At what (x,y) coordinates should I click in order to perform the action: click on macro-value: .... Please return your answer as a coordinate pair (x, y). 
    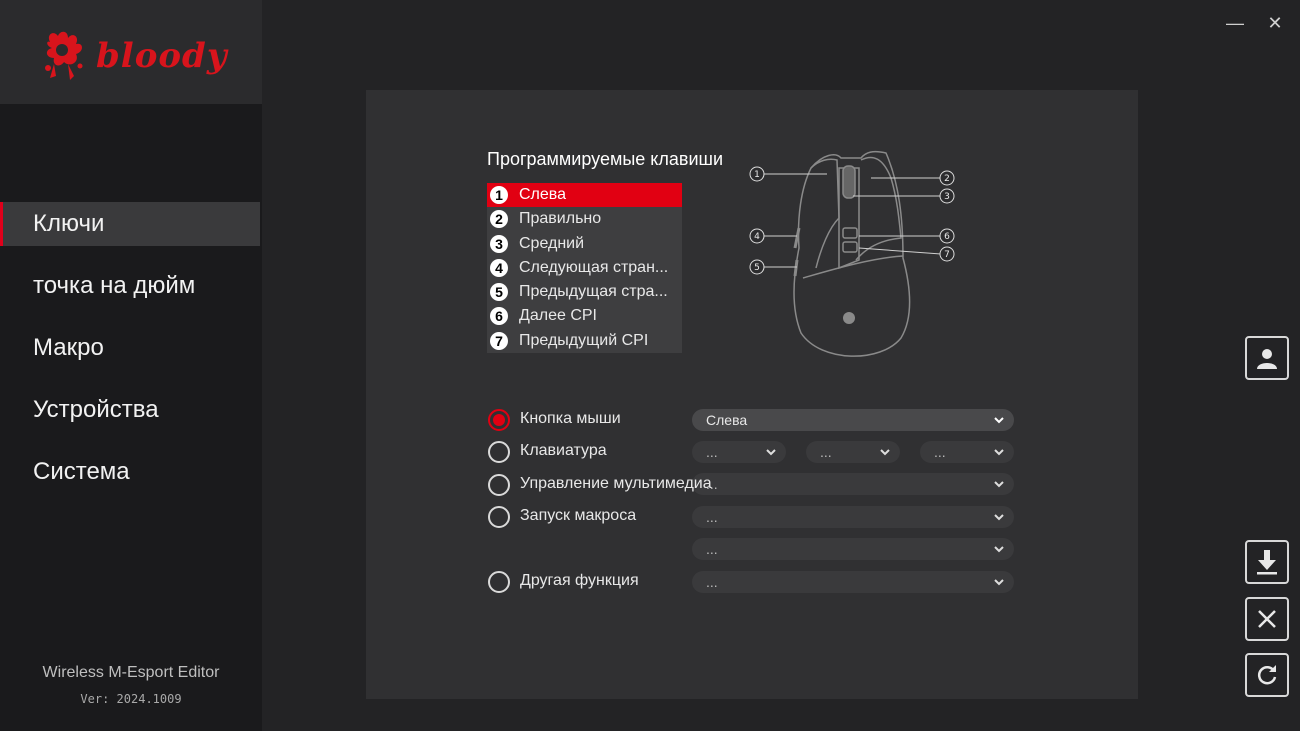
    Looking at the image, I should click on (712, 517).